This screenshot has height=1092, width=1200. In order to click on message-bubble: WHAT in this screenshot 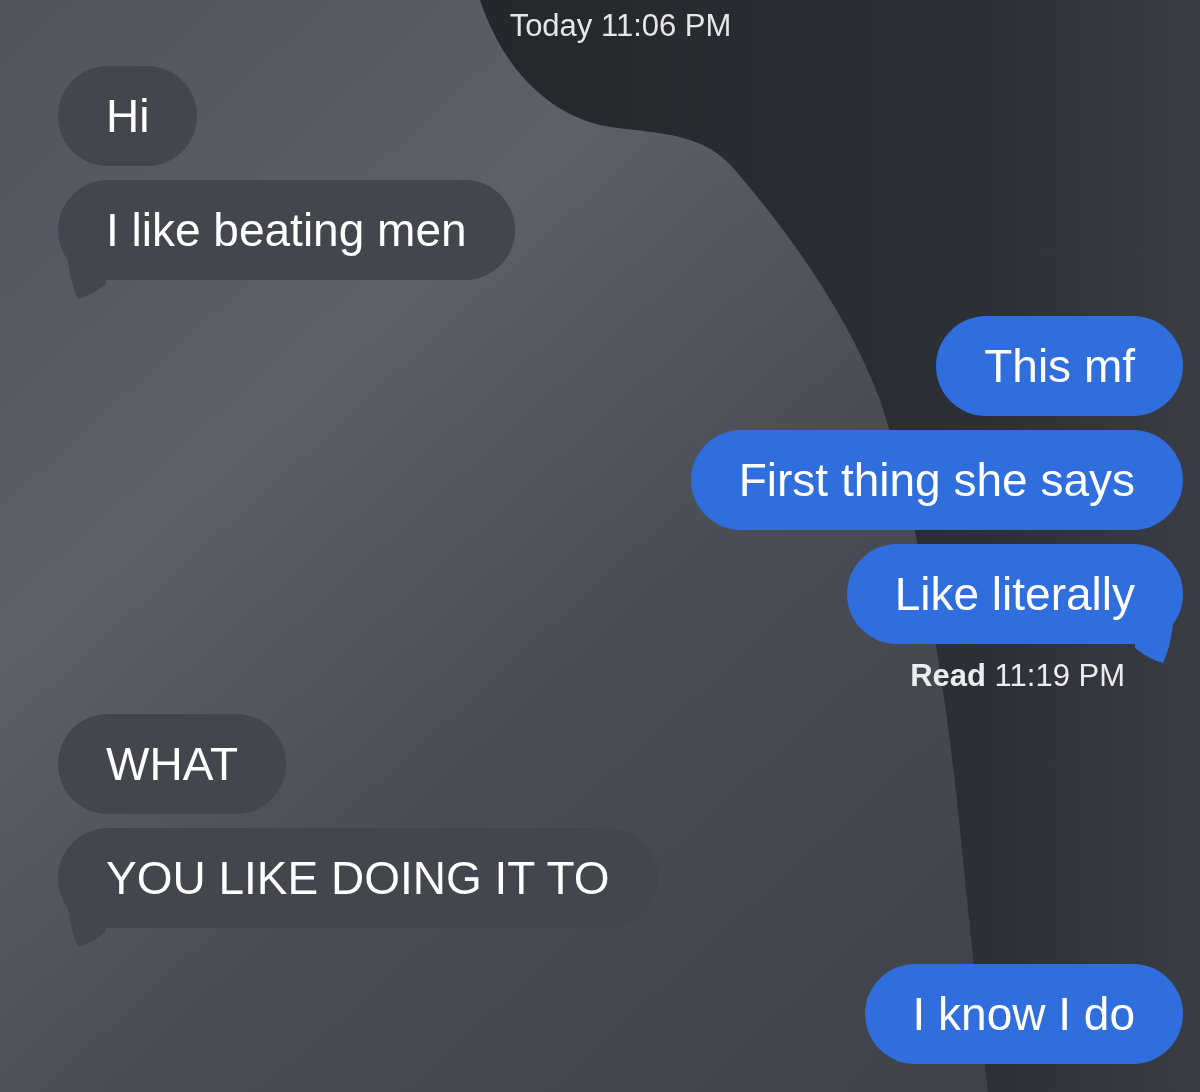, I will do `click(172, 764)`.